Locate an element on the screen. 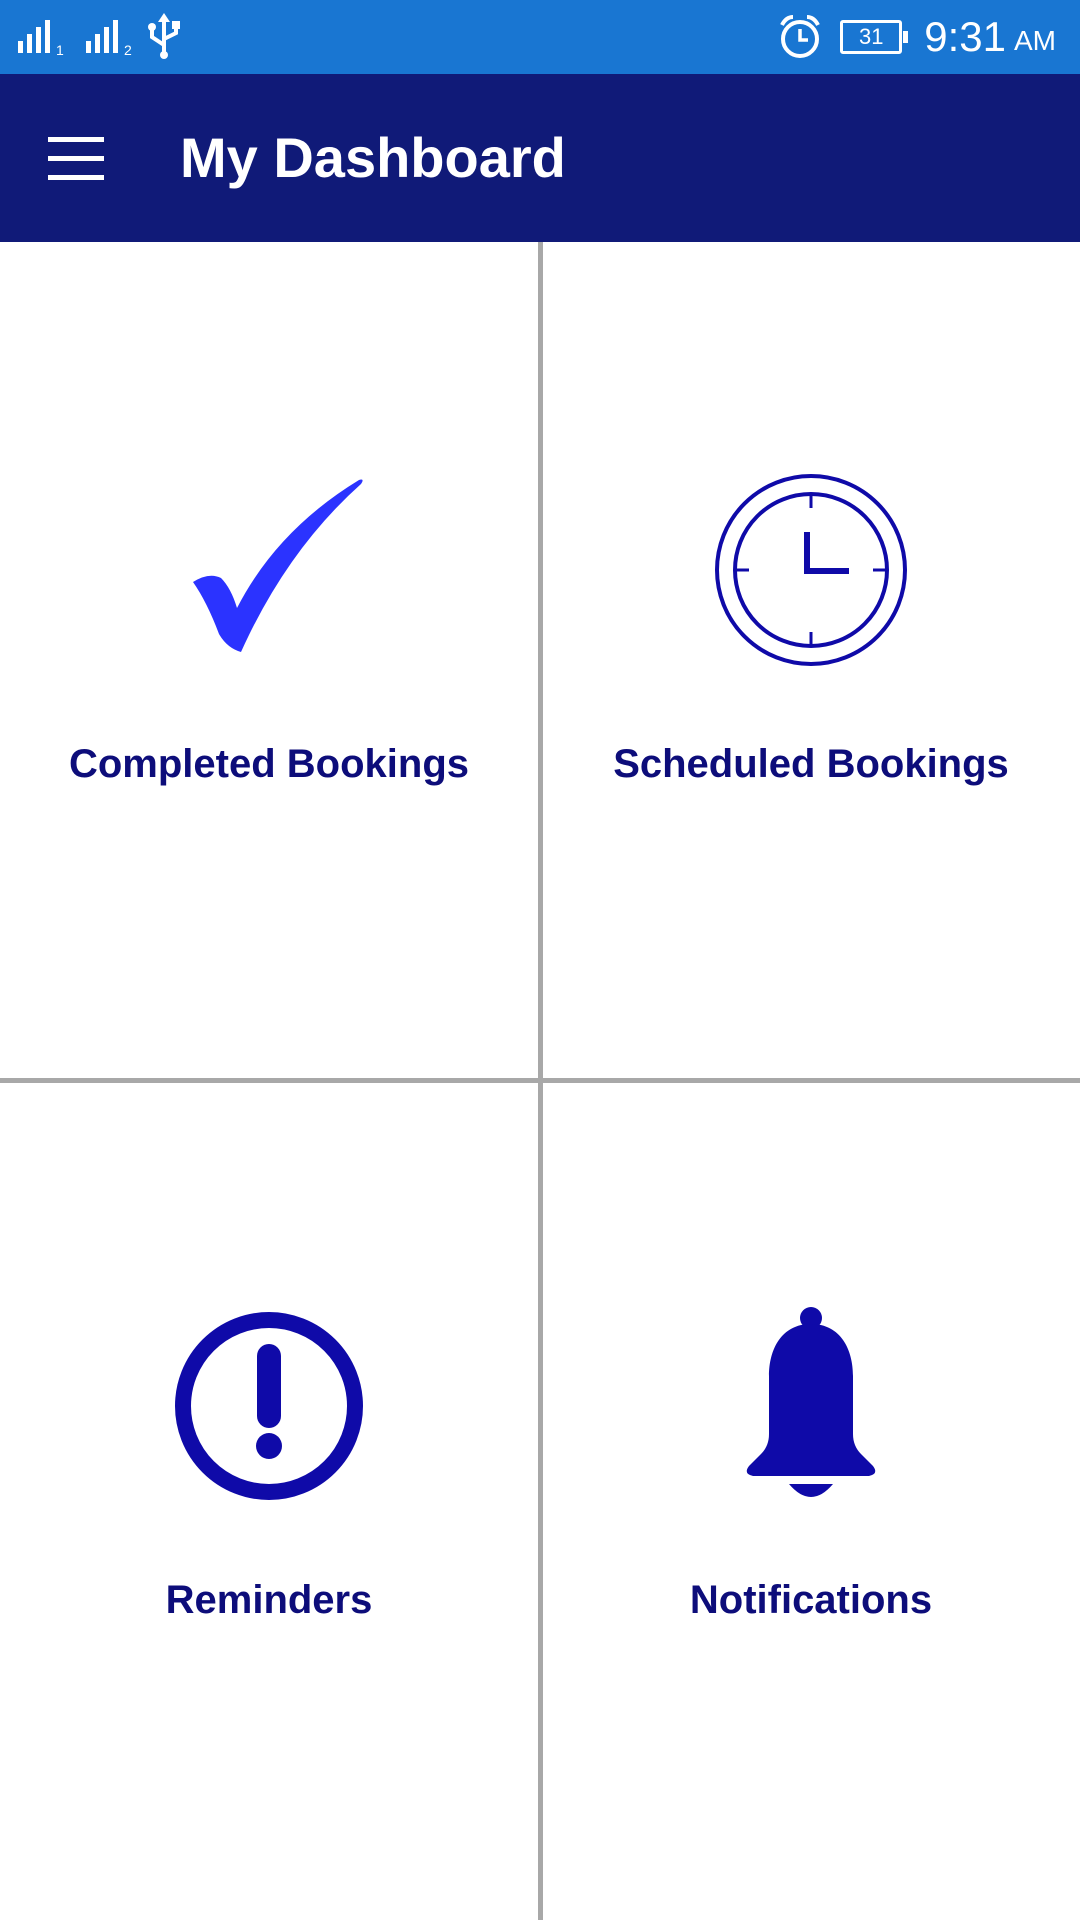  page-title: My Dashboard is located at coordinates (373, 157).